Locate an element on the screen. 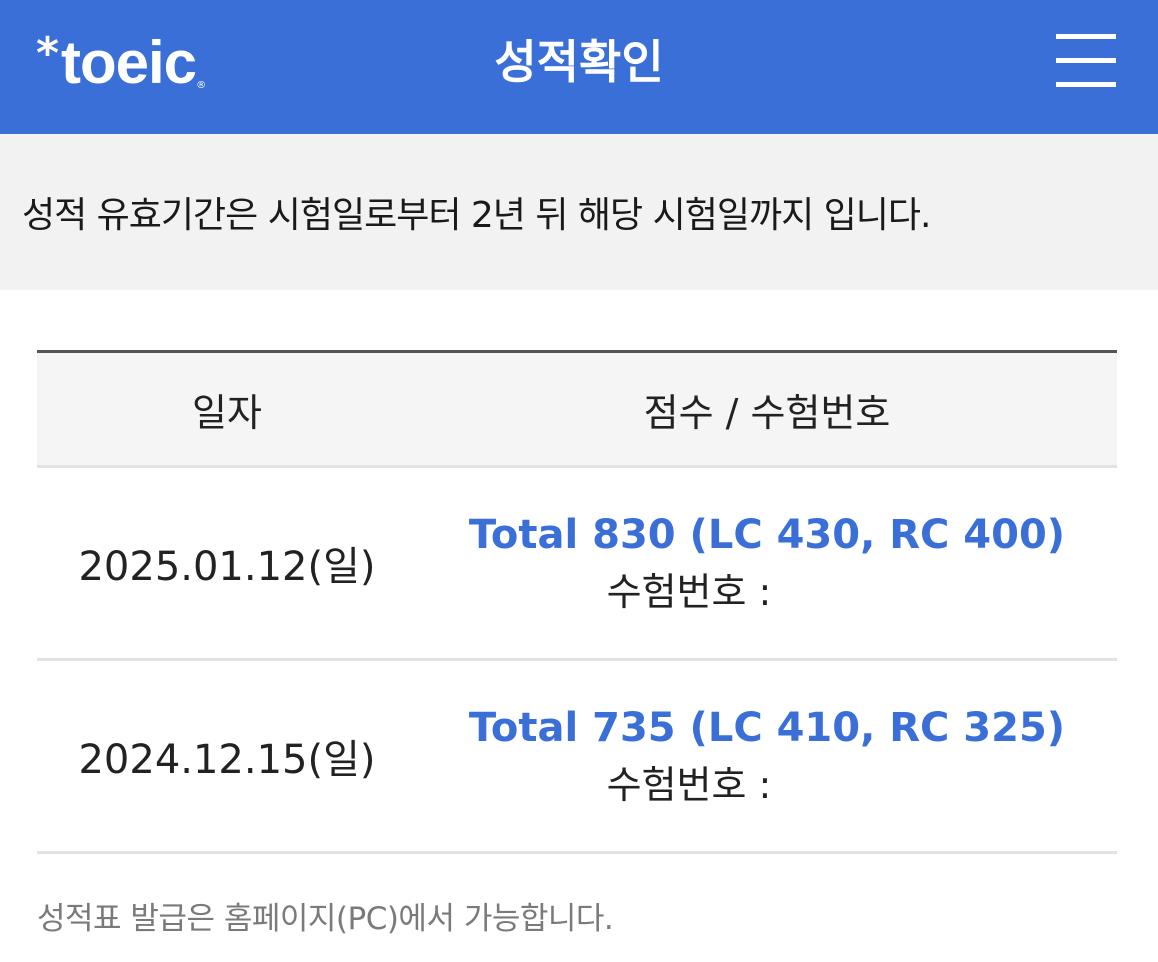 This screenshot has height=962, width=1158. date-cell: 2024.12.15(일) is located at coordinates (227, 756).